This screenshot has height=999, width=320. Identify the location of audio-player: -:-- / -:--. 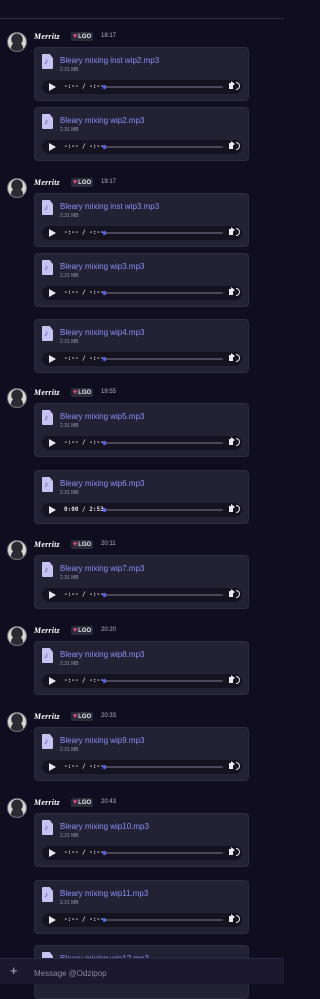
(142, 293).